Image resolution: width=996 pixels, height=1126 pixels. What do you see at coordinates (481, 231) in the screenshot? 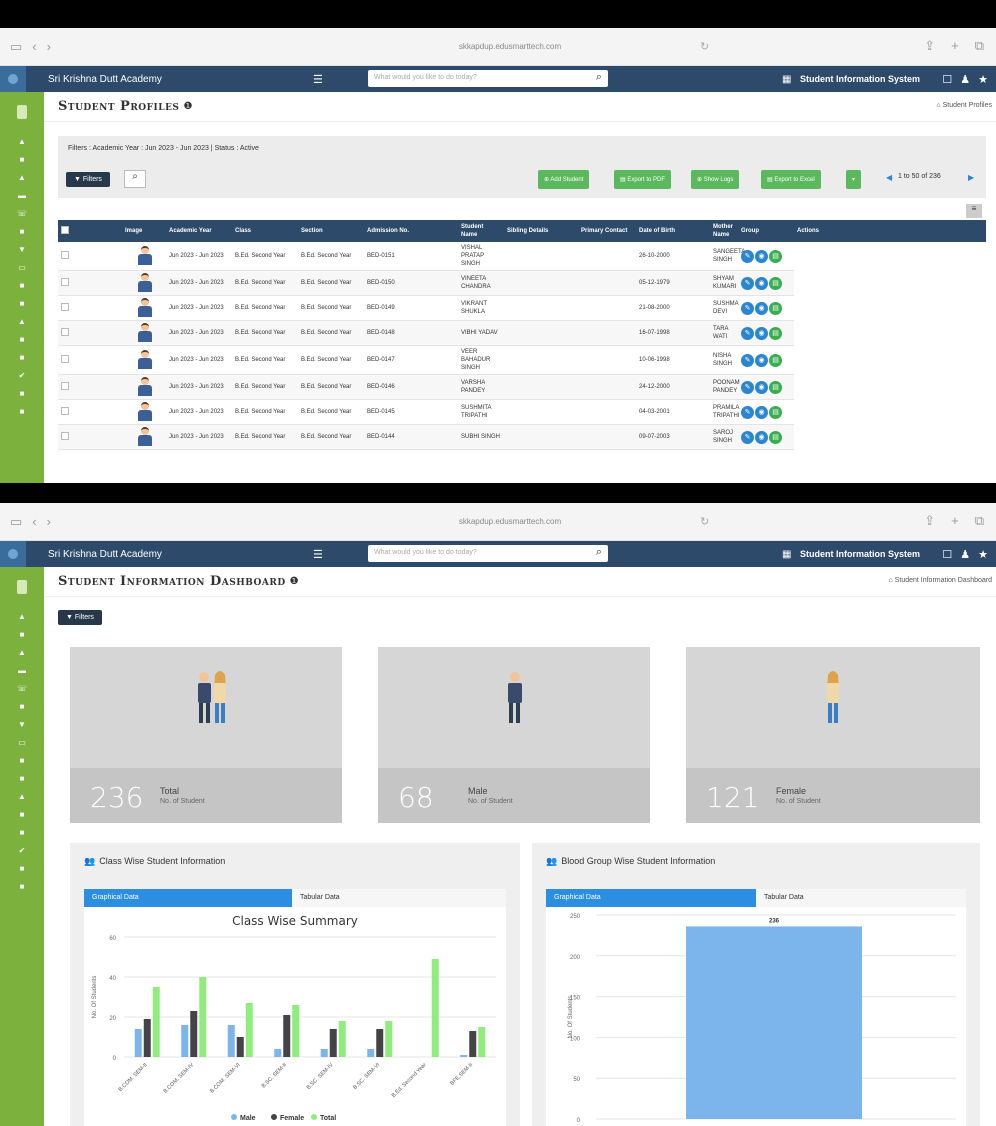
I see `col-student-name: Student Name` at bounding box center [481, 231].